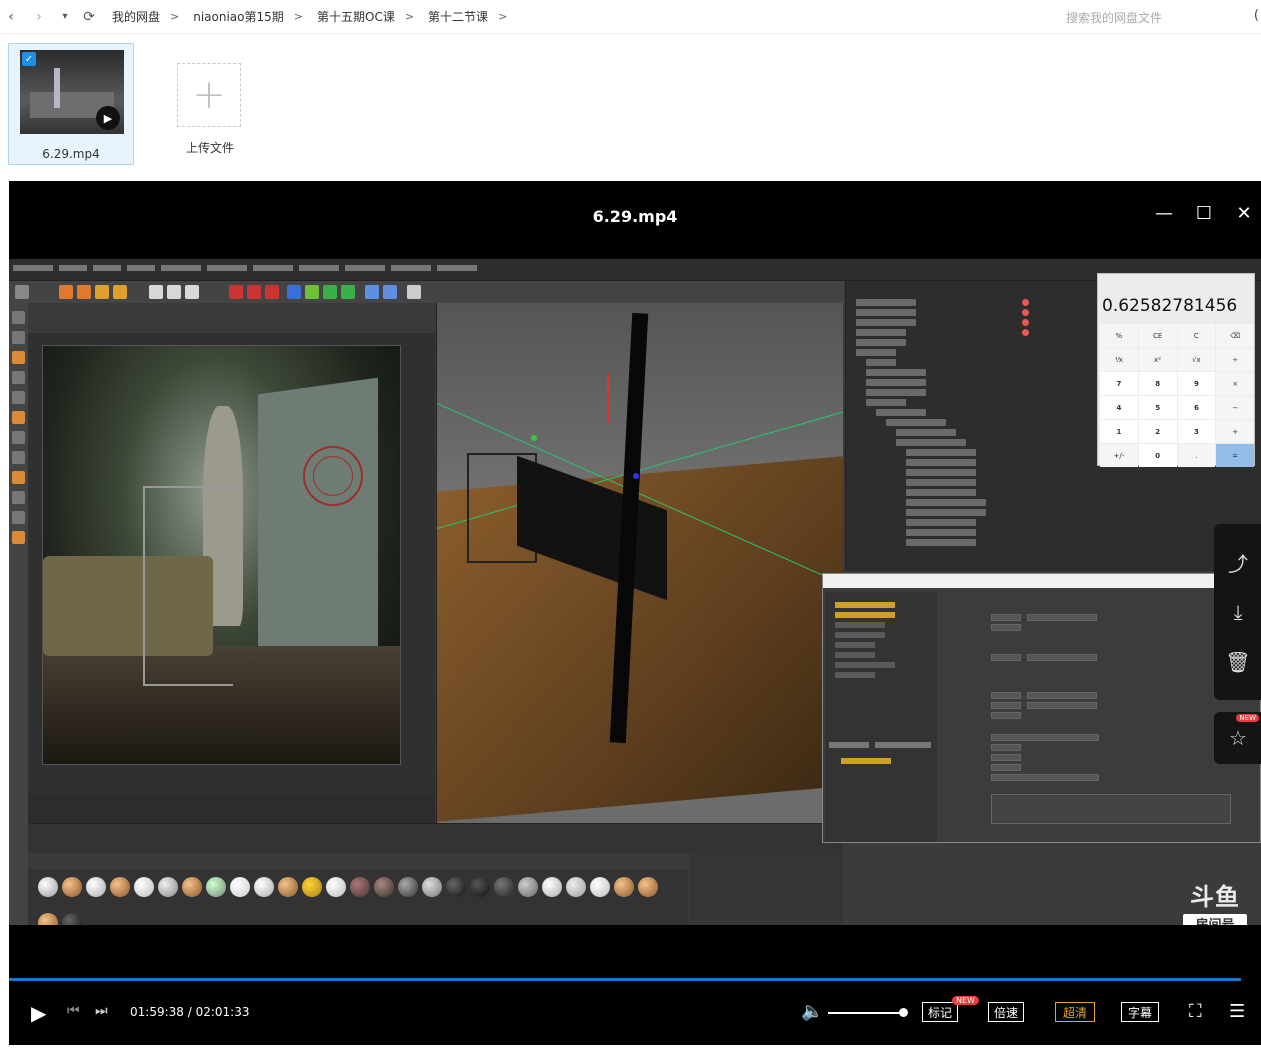 The image size is (1261, 1051). I want to click on file-card-video: ▶ ✓ 6.29.mp4, so click(71, 104).